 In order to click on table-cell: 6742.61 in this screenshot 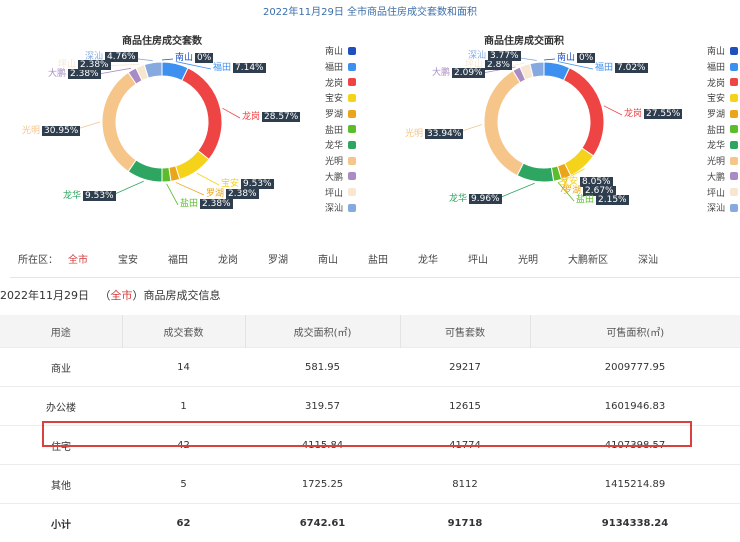, I will do `click(322, 523)`.